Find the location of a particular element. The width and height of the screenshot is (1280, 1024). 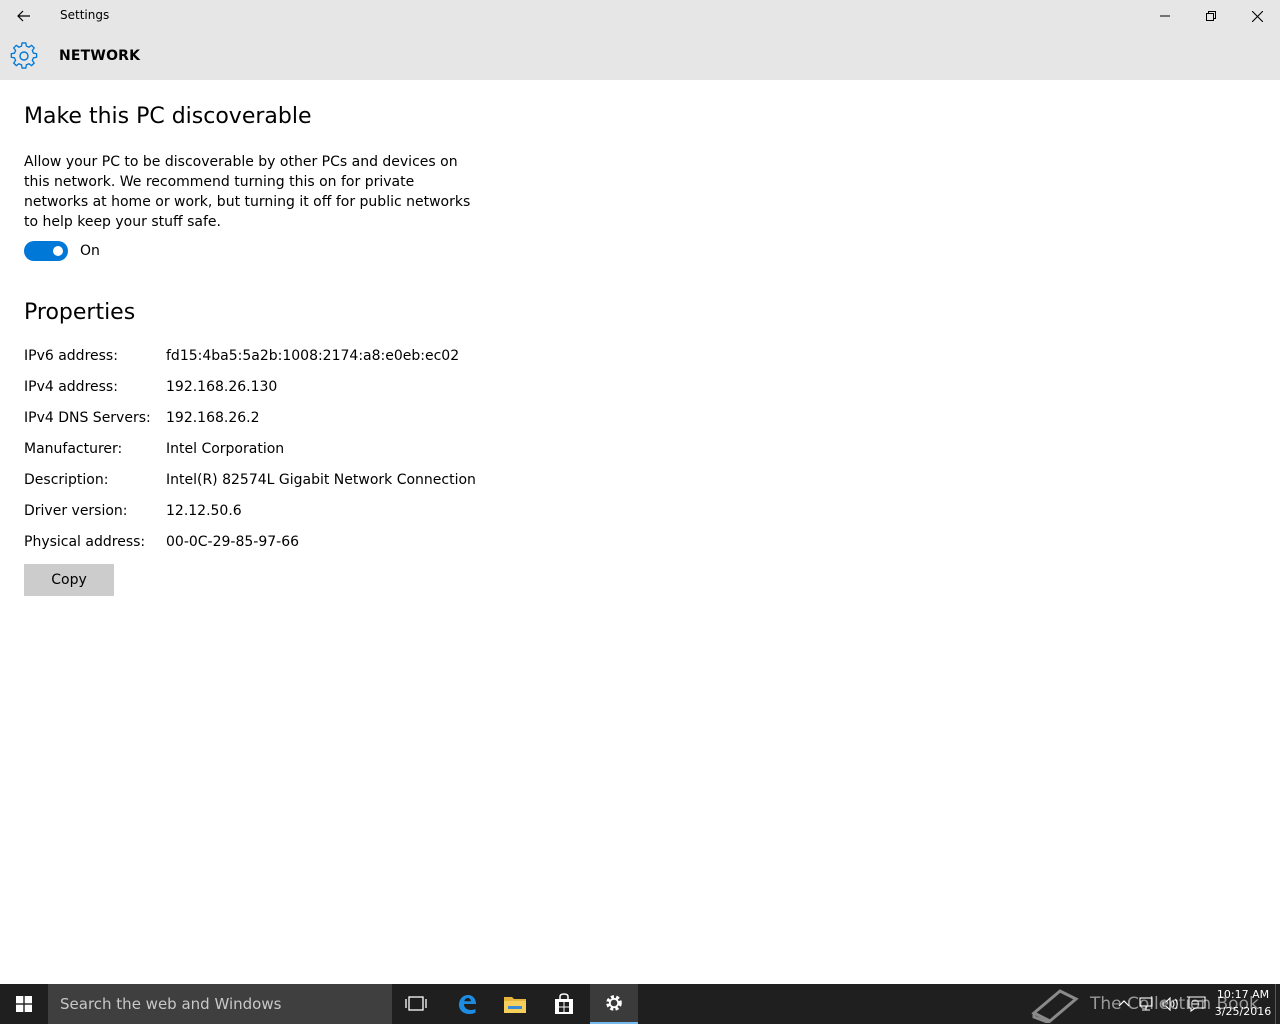

back-button is located at coordinates (24, 16).